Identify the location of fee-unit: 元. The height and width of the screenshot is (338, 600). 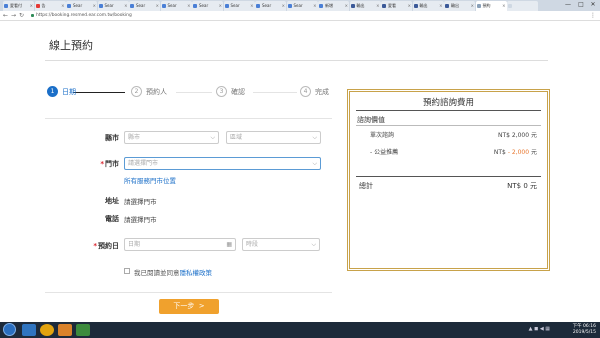
(533, 152).